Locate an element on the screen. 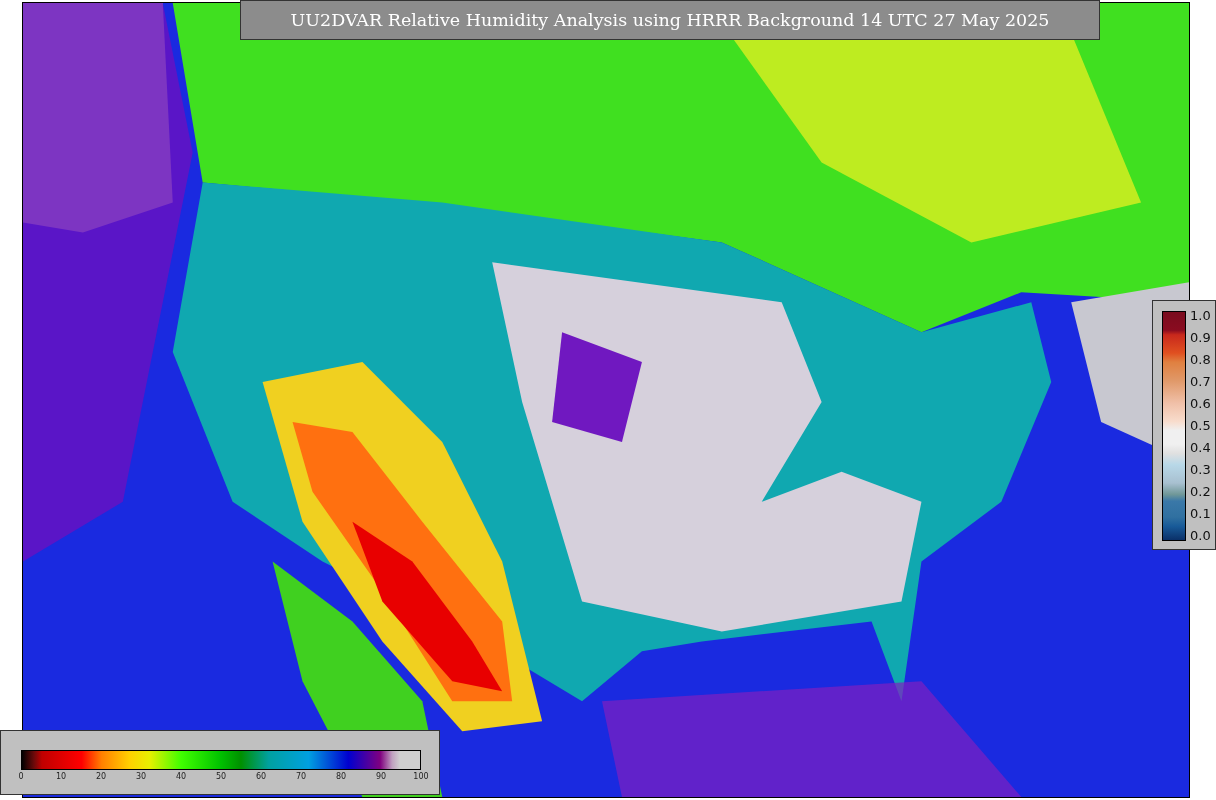 This screenshot has height=800, width=1216. tick-label: 1.0 is located at coordinates (1200, 316).